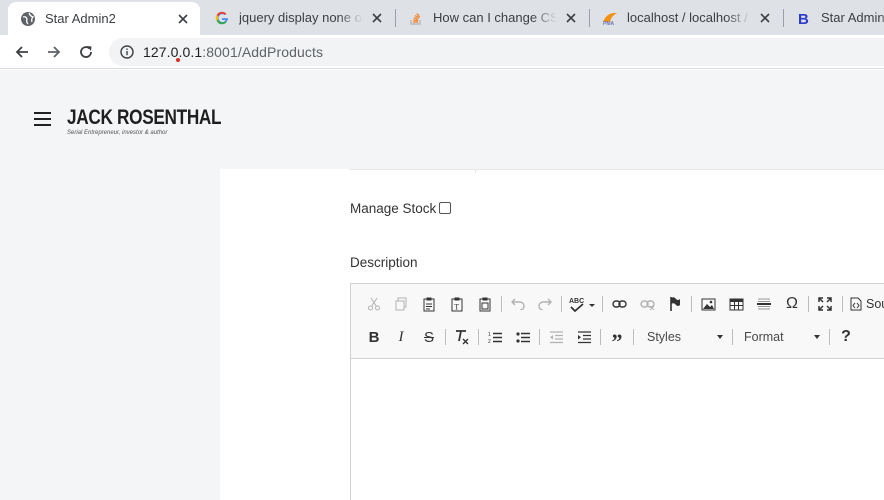 This screenshot has width=884, height=500. I want to click on tab-star-admin2: Star Admin2, so click(104, 18).